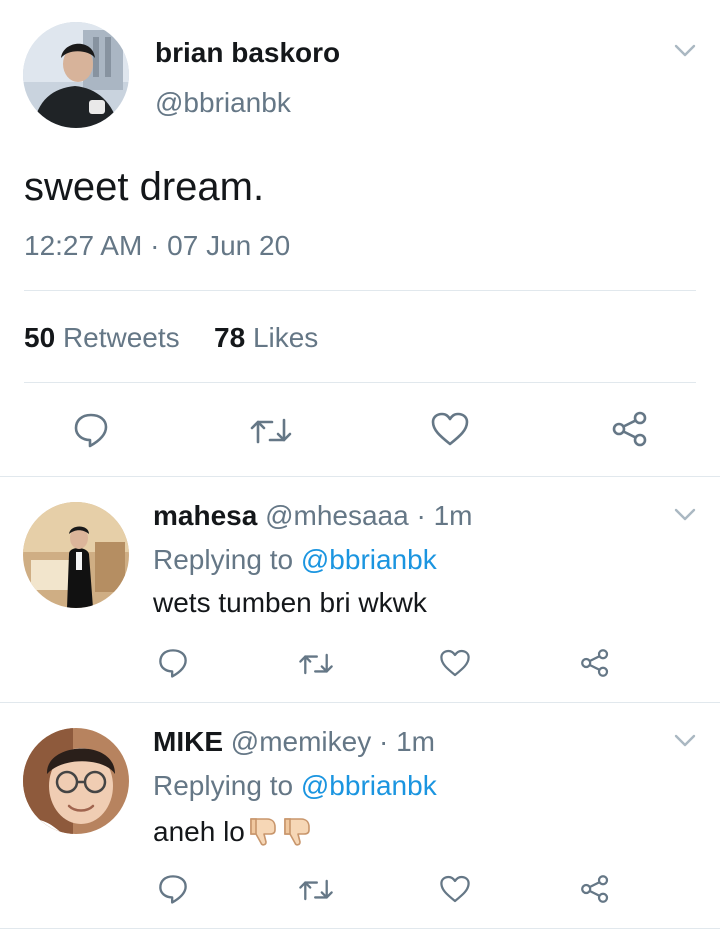 The height and width of the screenshot is (941, 720). What do you see at coordinates (40, 337) in the screenshot?
I see `retweet-count: 50` at bounding box center [40, 337].